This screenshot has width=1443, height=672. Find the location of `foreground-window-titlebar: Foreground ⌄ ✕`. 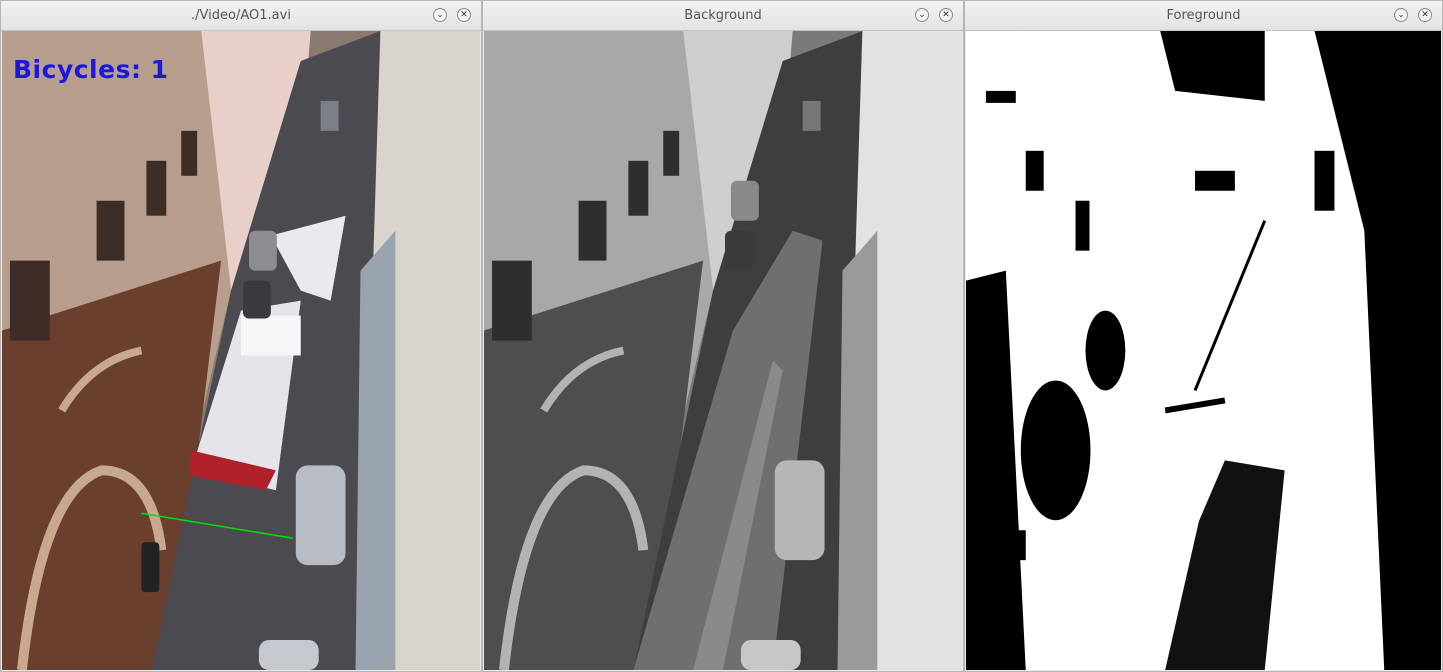

foreground-window-titlebar: Foreground ⌄ ✕ is located at coordinates (1203, 16).